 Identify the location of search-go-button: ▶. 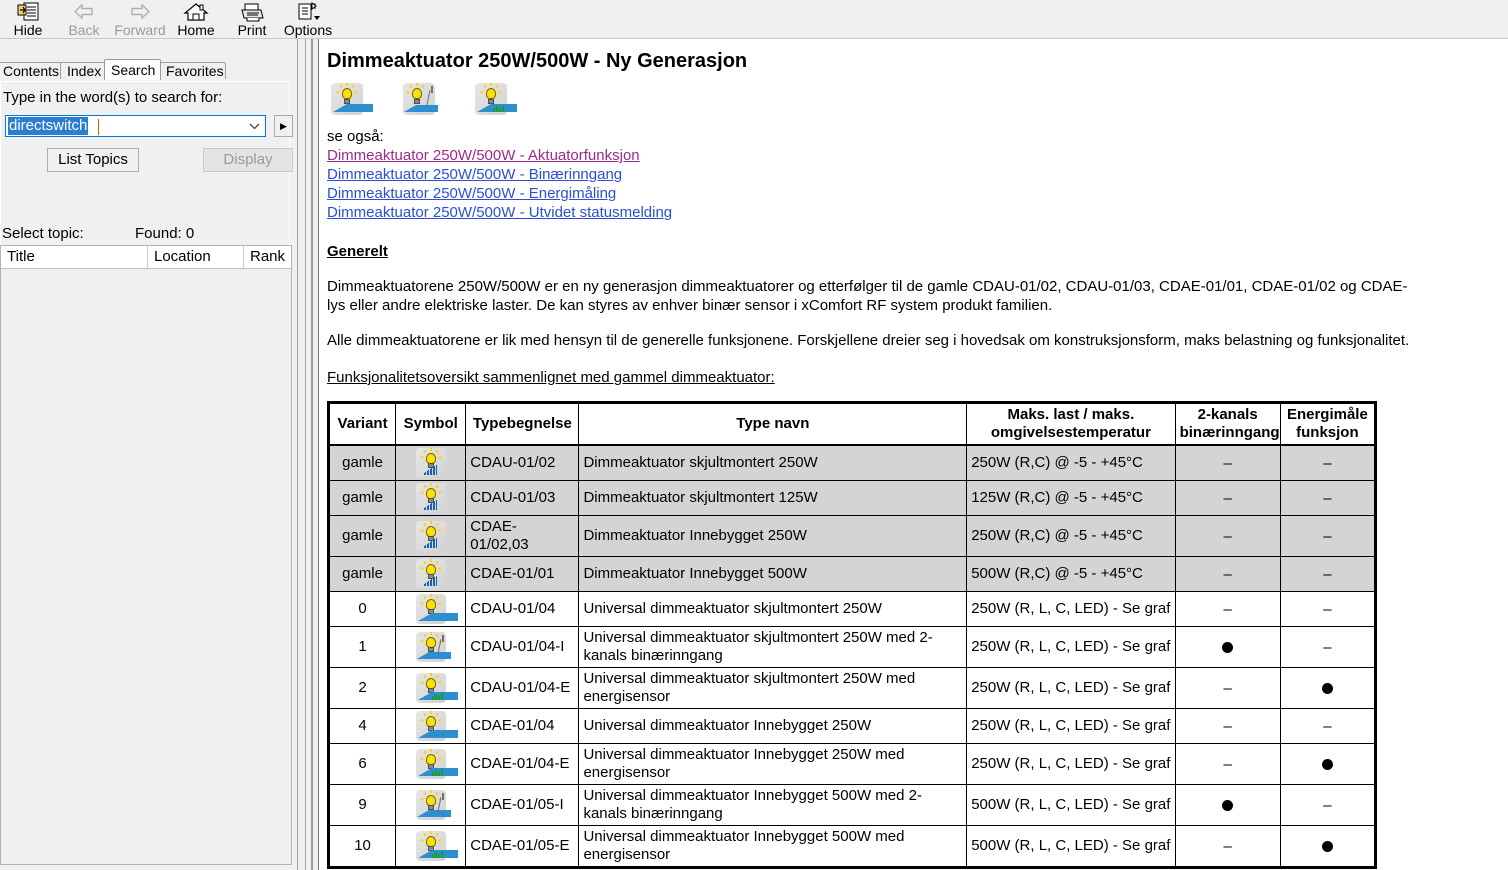
(283, 126).